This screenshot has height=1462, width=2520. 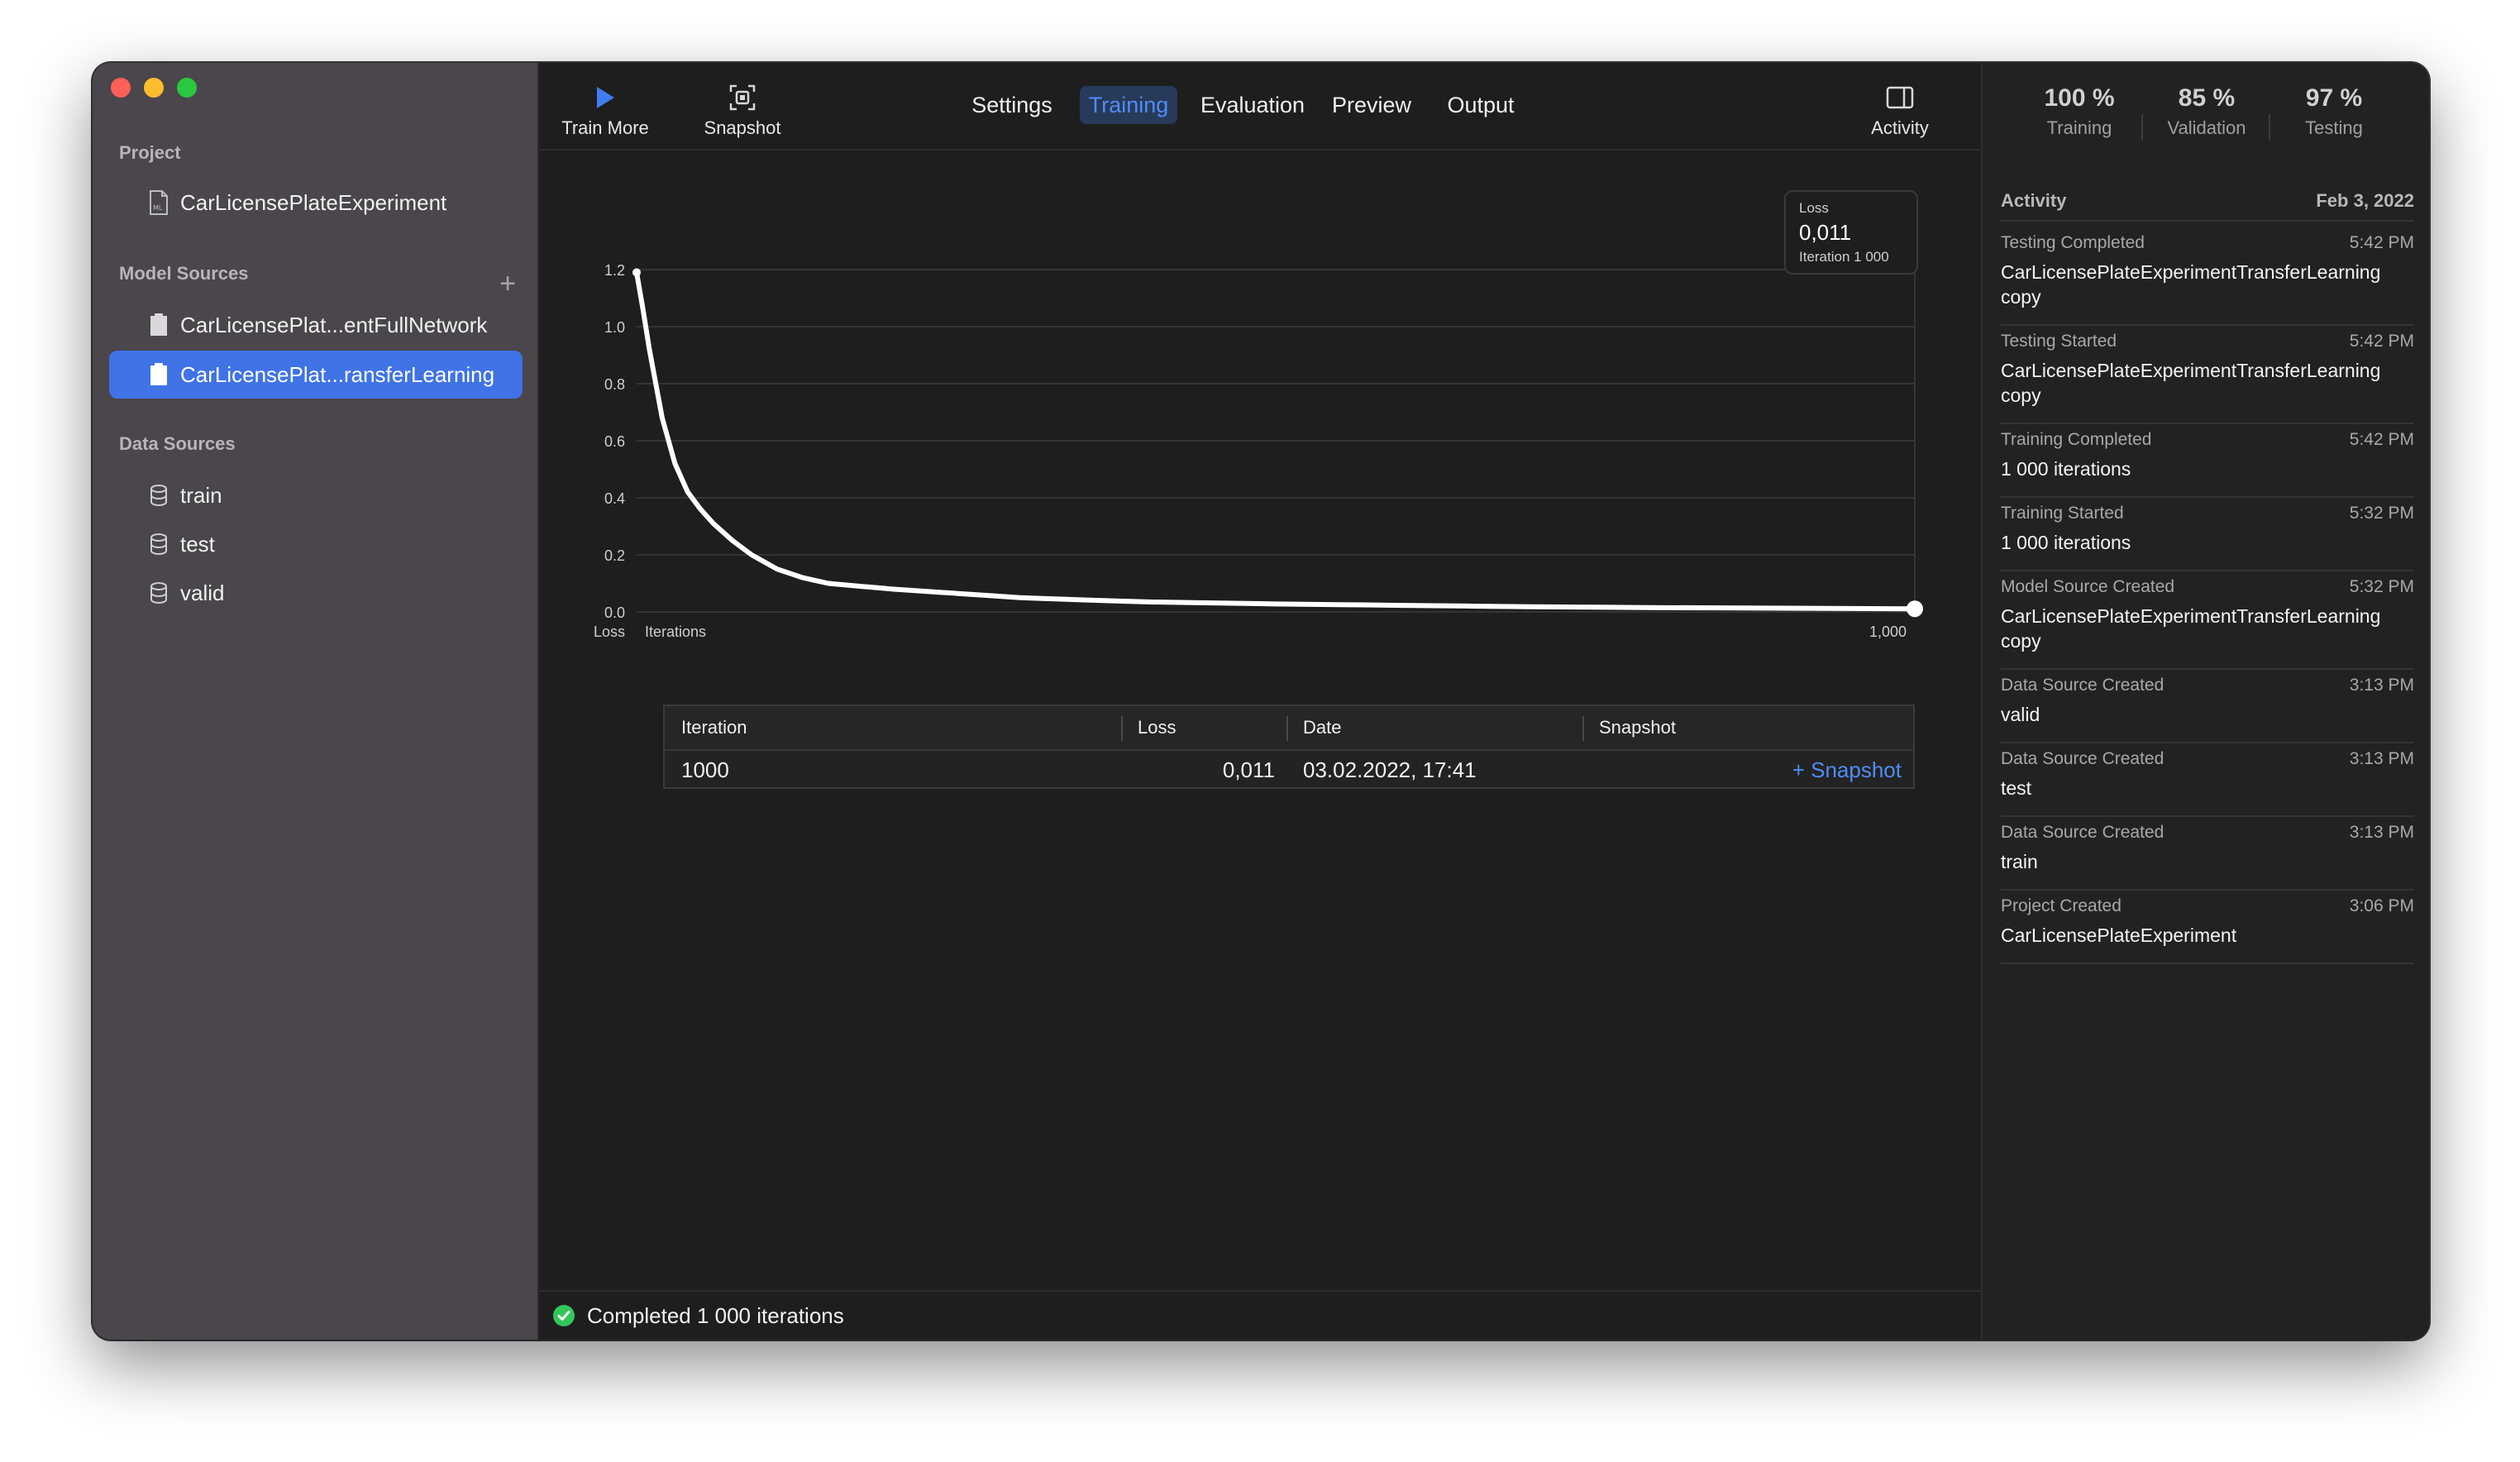 I want to click on data-point, so click(x=636, y=272).